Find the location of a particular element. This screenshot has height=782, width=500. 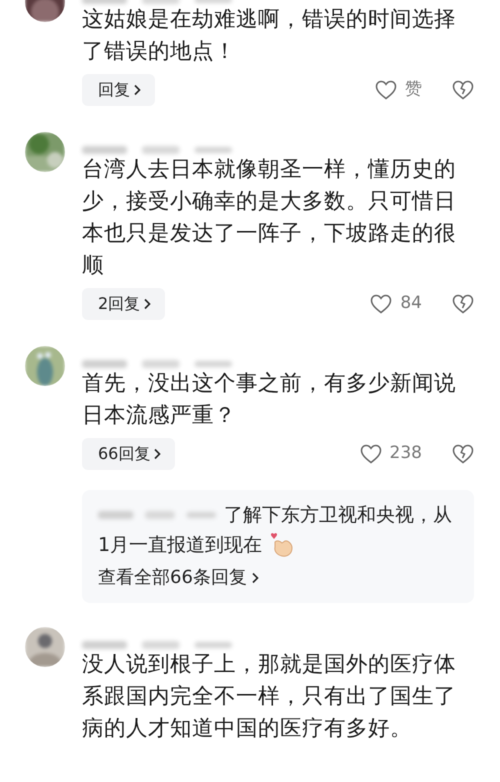

view-all-replies-link: 查看全部66条回复 is located at coordinates (178, 577).